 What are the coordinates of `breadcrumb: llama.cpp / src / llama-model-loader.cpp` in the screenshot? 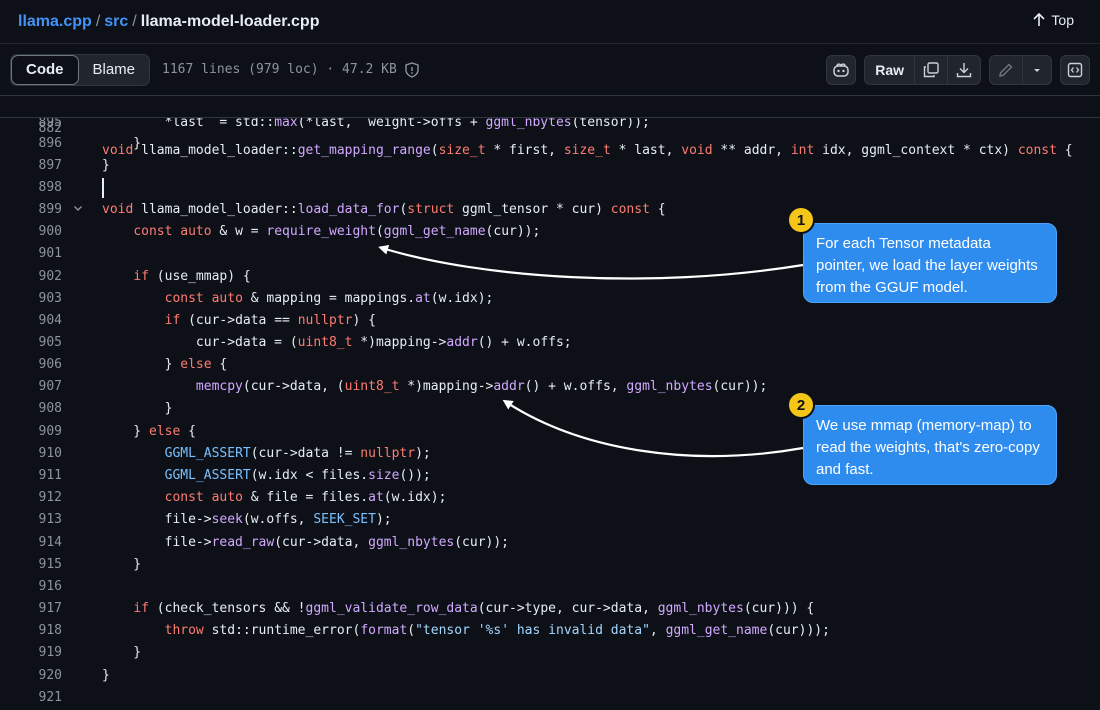 It's located at (168, 22).